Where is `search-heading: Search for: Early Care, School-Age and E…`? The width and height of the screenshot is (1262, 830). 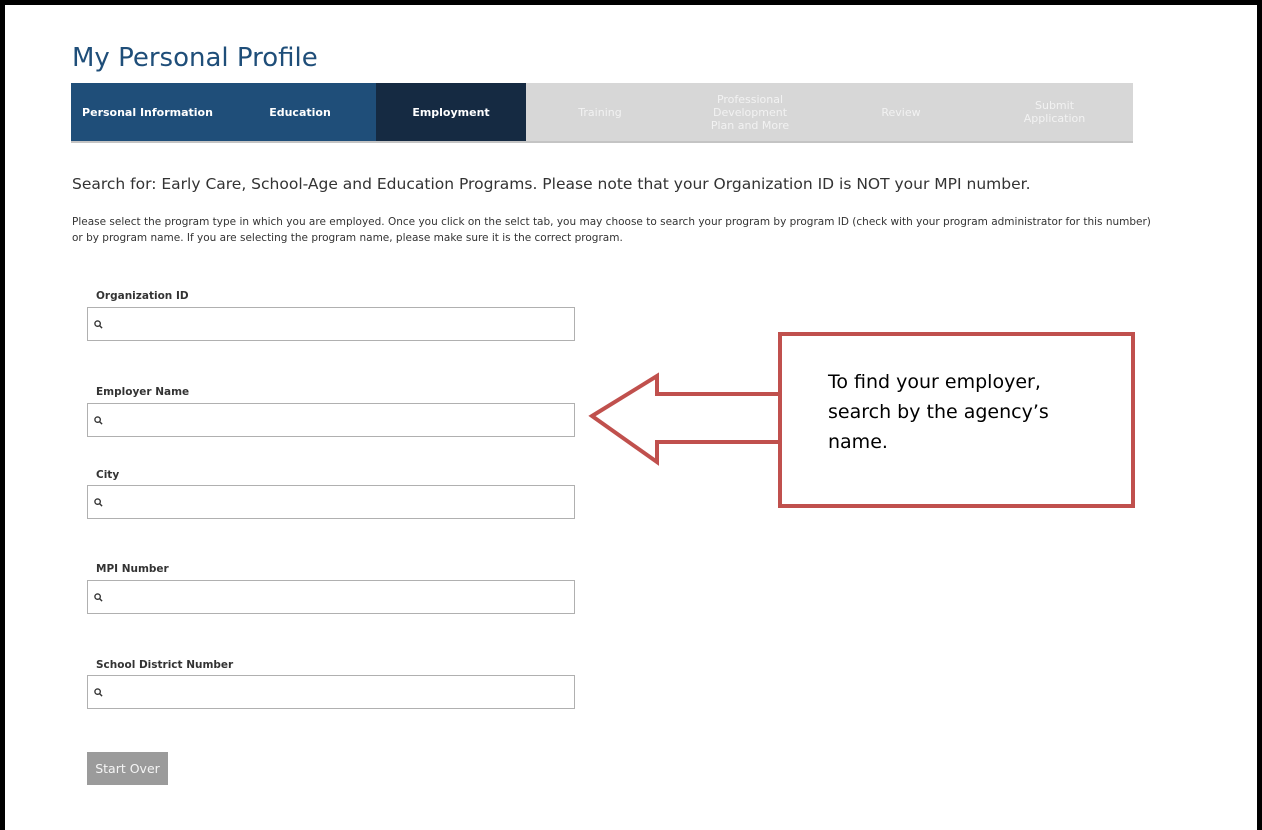 search-heading: Search for: Early Care, School-Age and E… is located at coordinates (551, 184).